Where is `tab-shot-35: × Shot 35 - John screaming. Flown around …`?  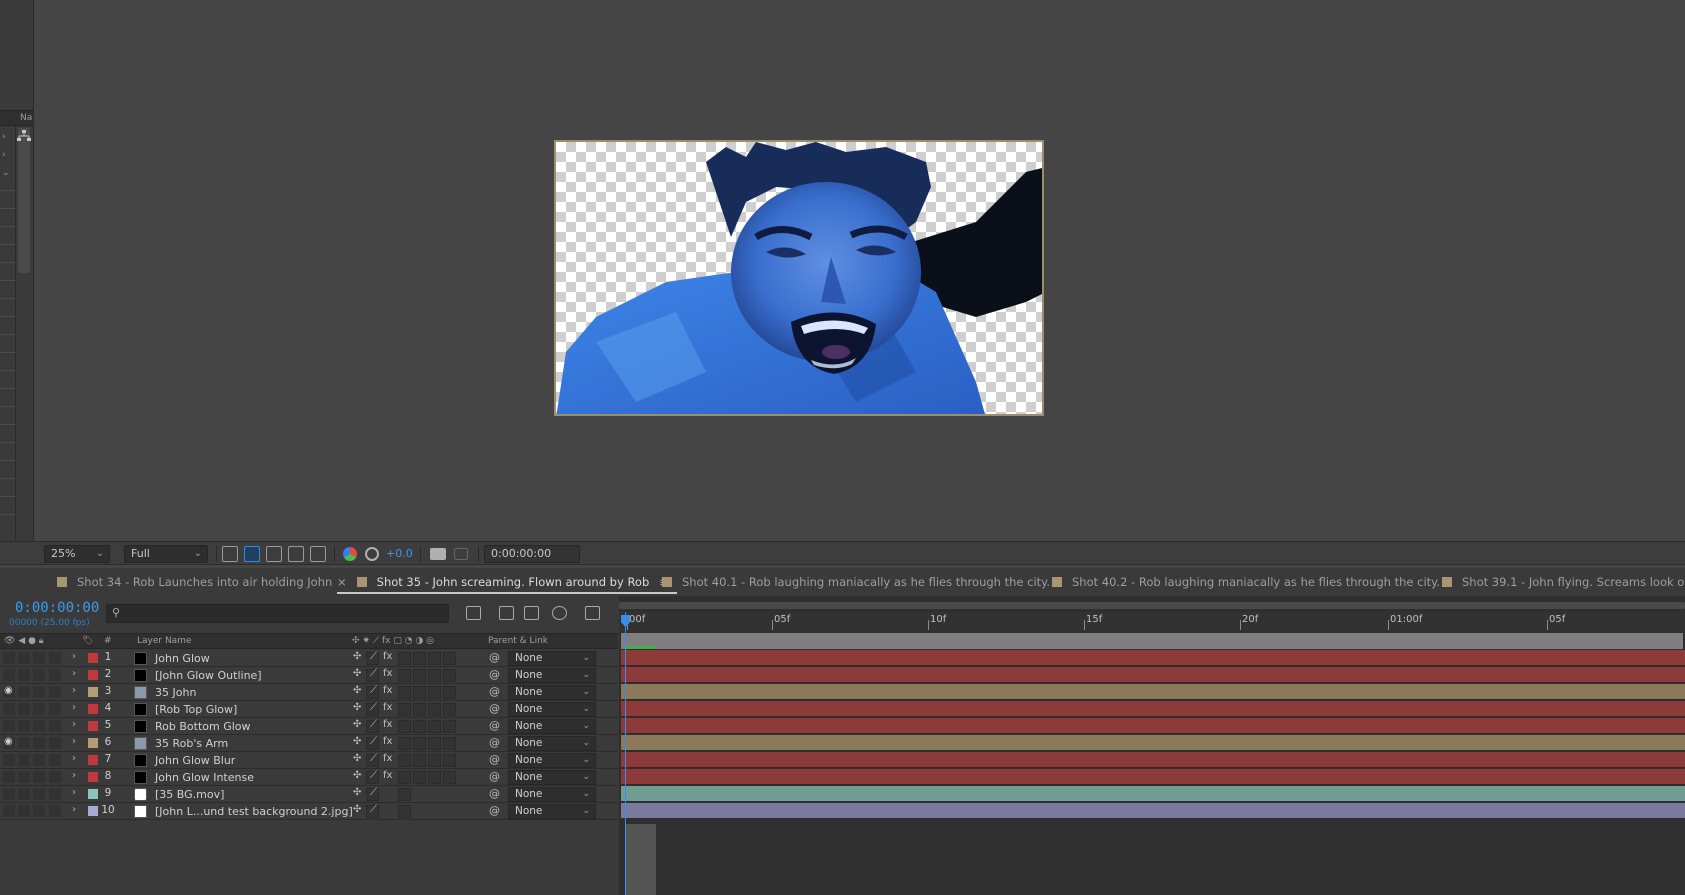
tab-shot-35: × Shot 35 - John screaming. Flown around … is located at coordinates (507, 582).